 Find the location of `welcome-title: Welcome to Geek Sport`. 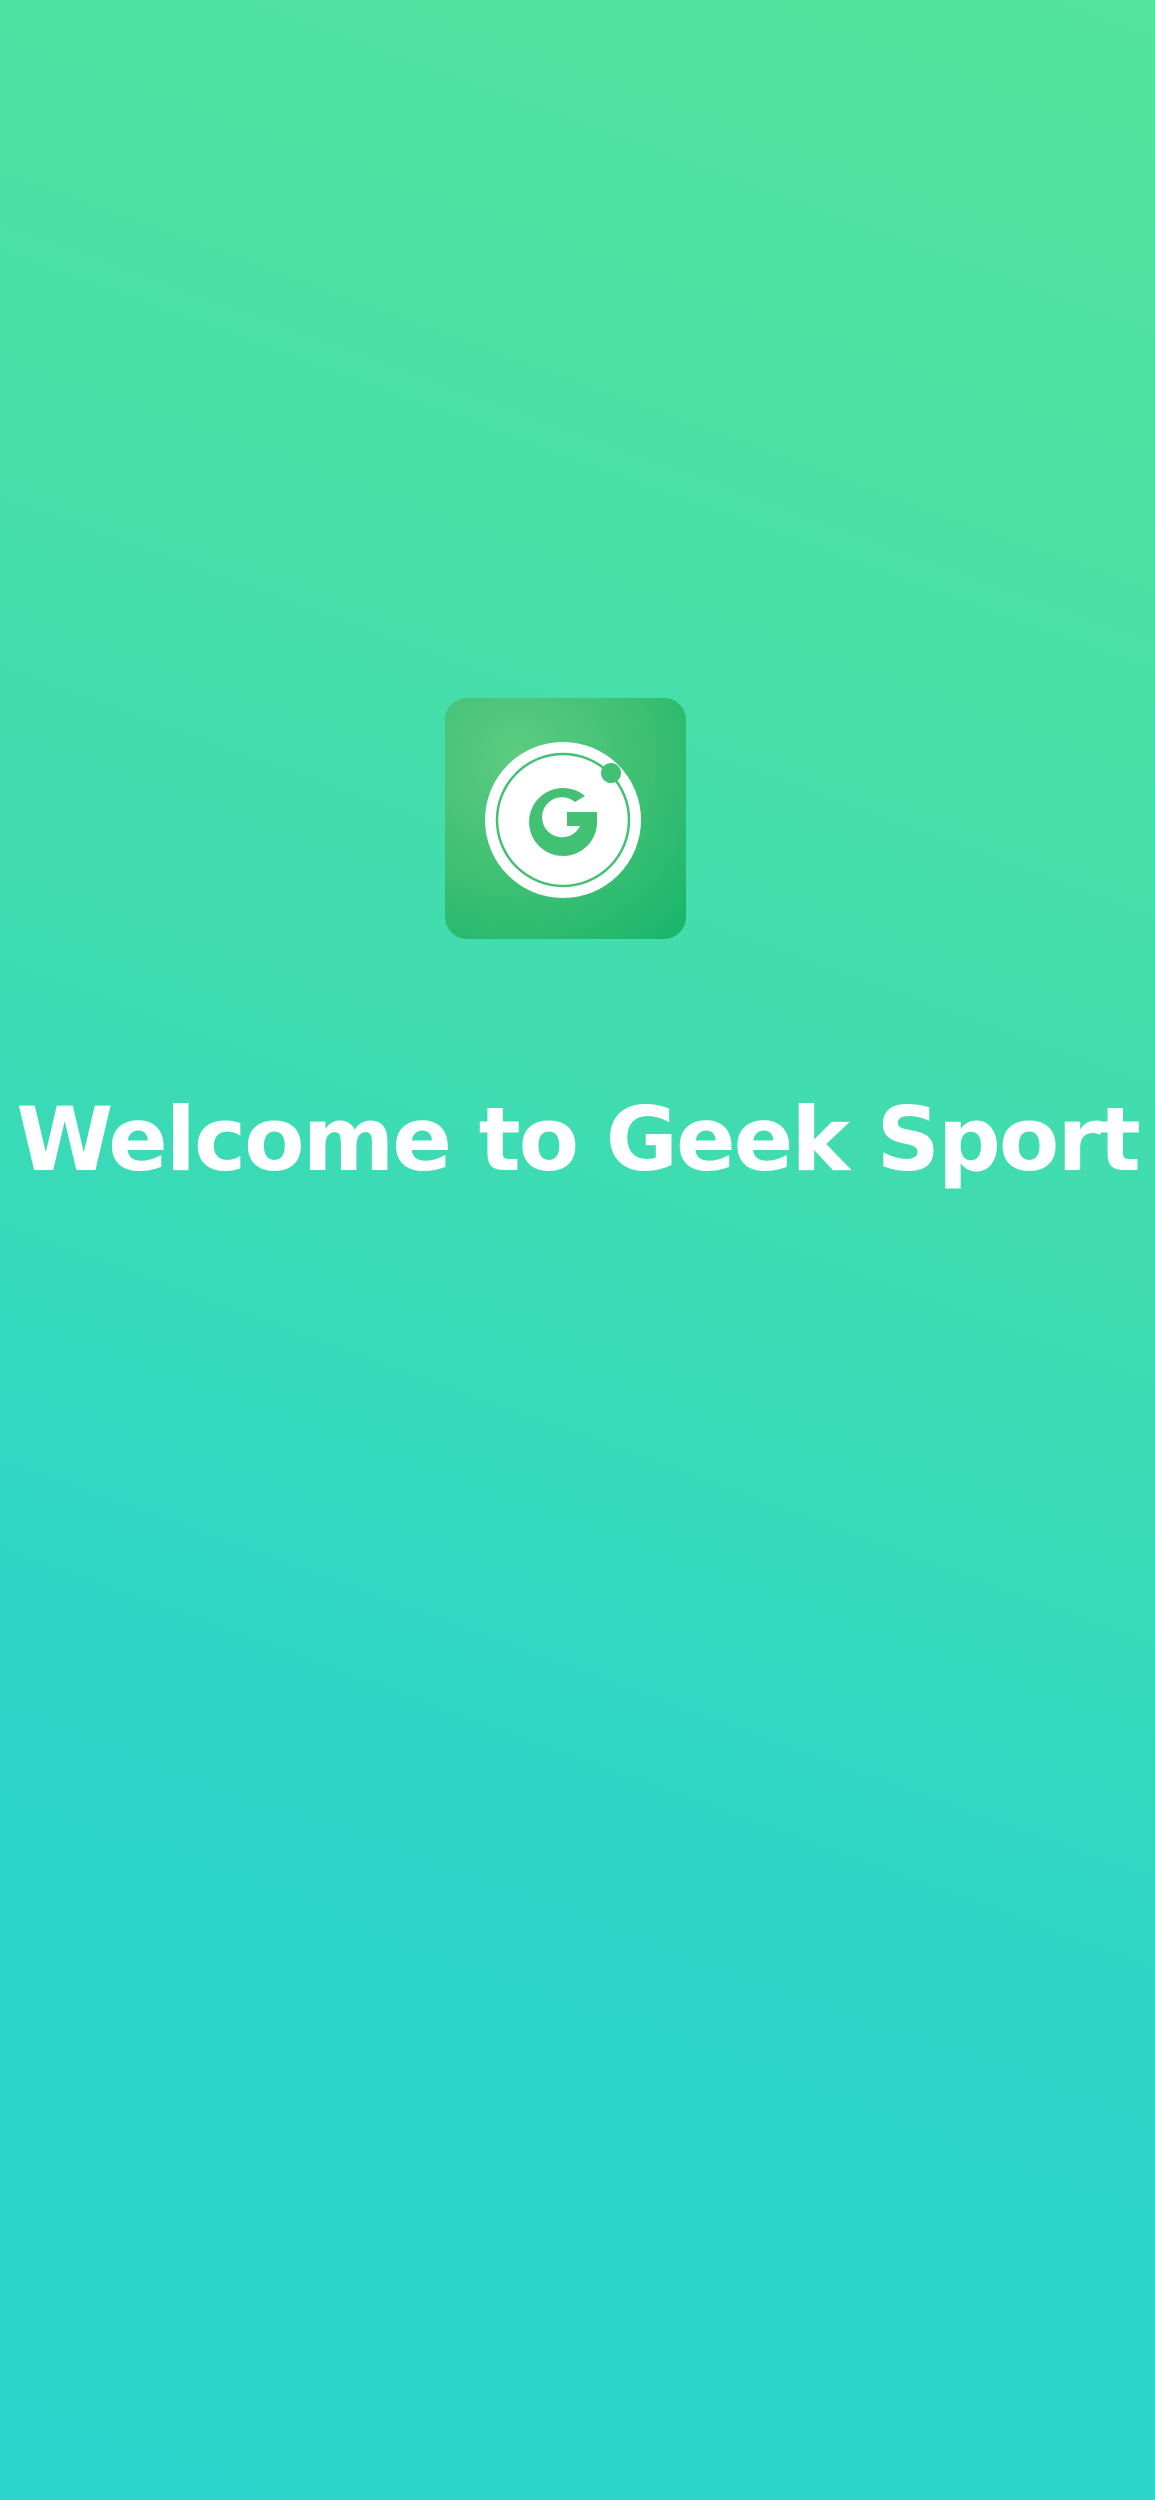

welcome-title: Welcome to Geek Sport is located at coordinates (578, 1139).